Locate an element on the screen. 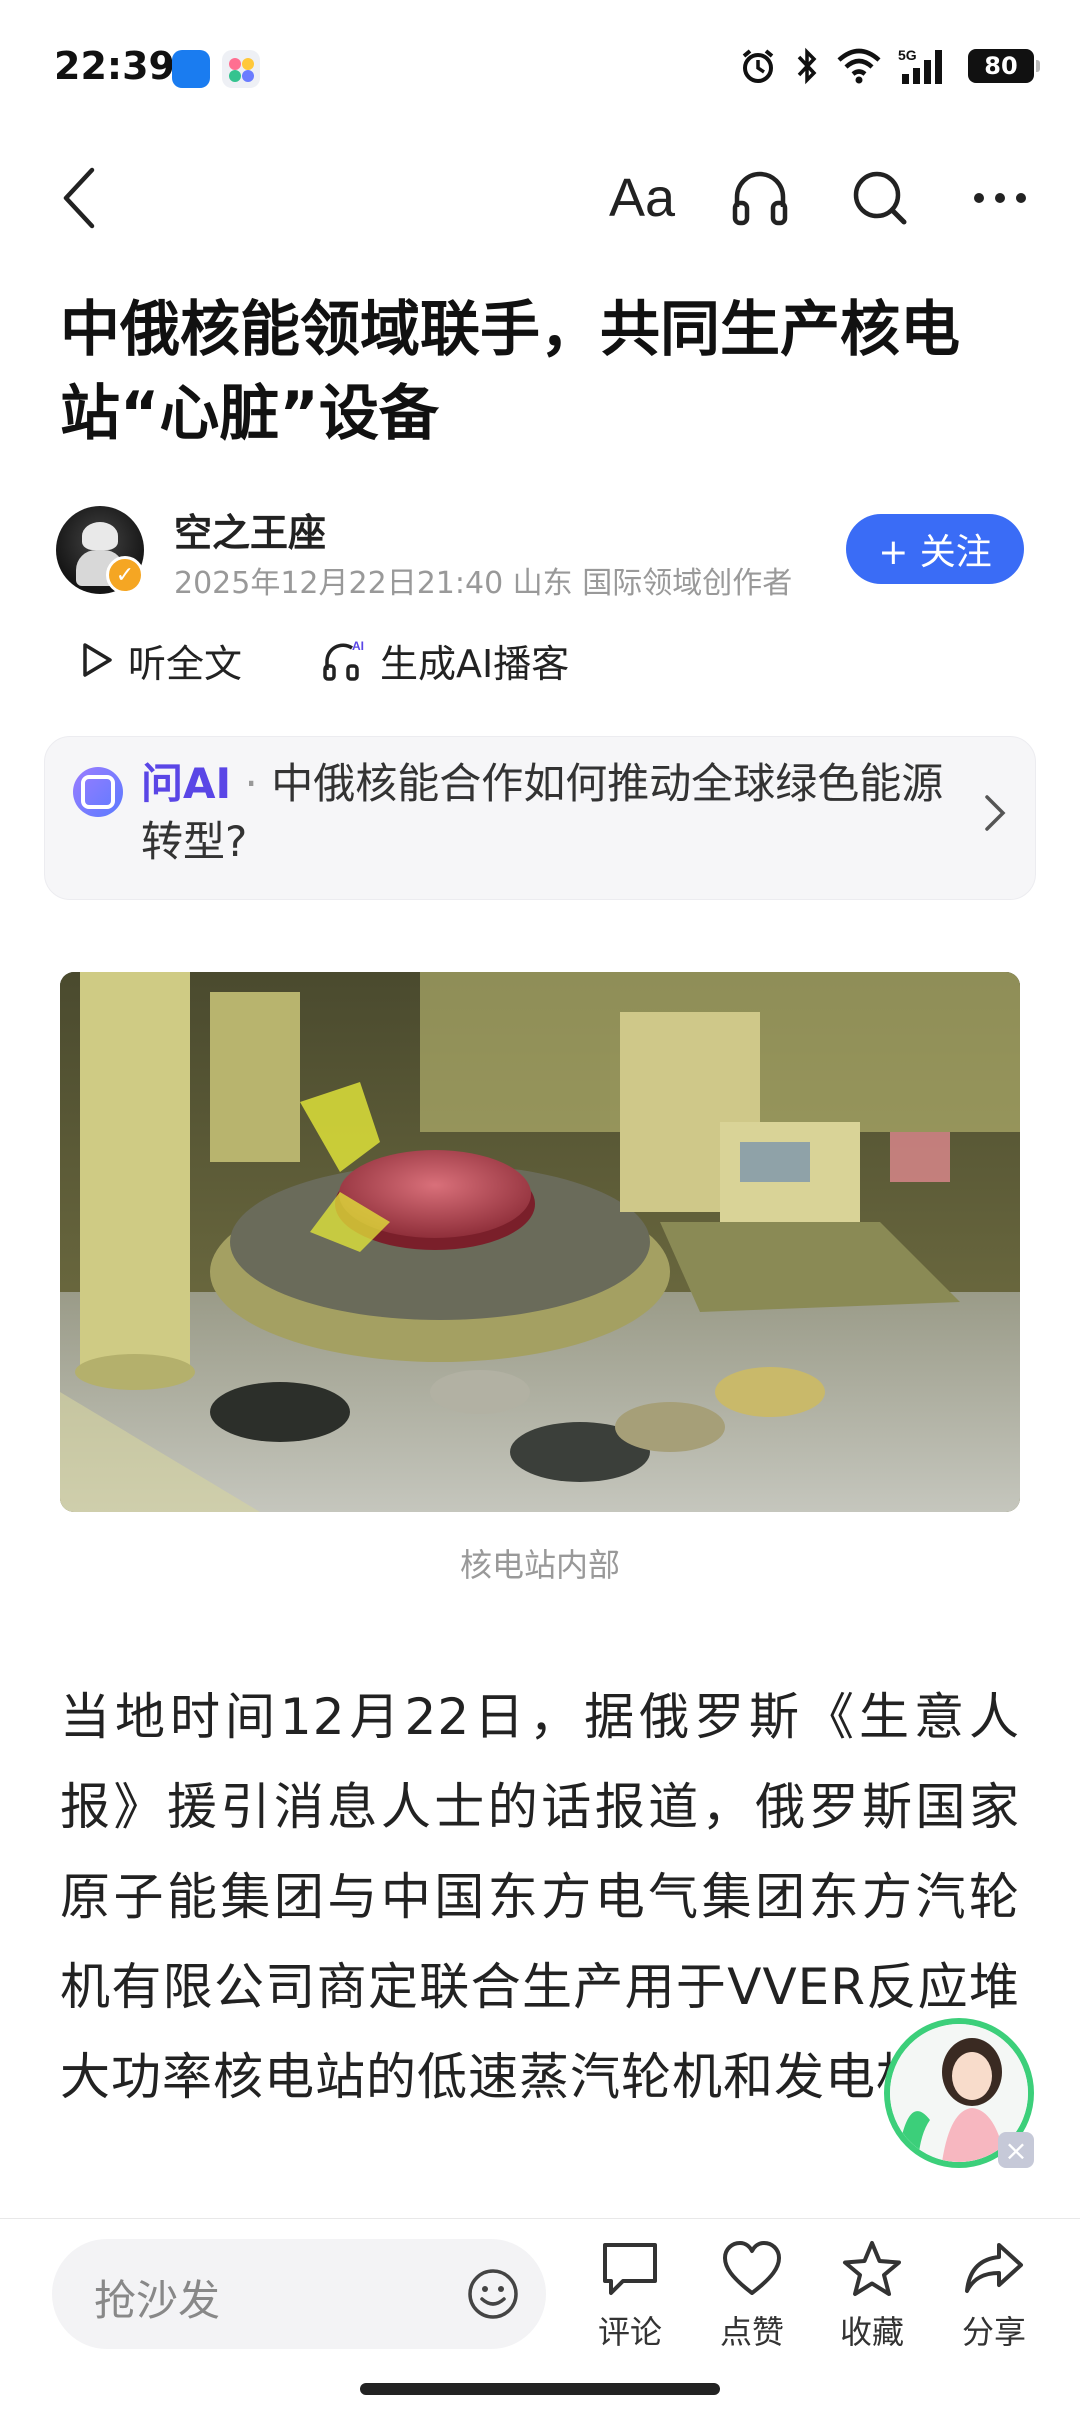 The image size is (1080, 2412). font-size-button: Aa is located at coordinates (642, 198).